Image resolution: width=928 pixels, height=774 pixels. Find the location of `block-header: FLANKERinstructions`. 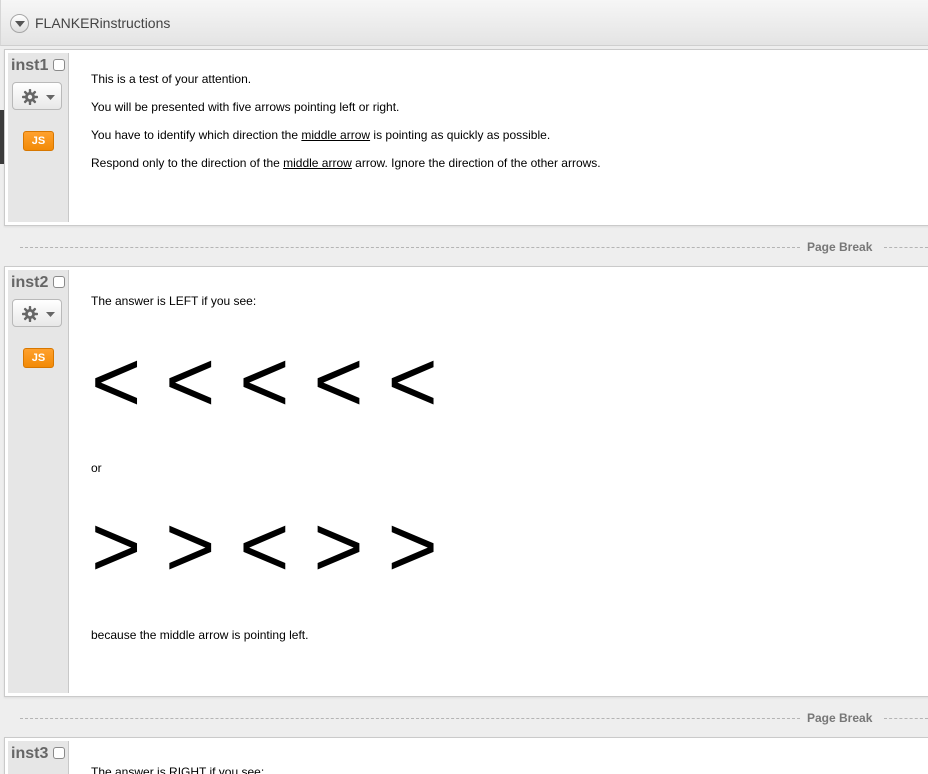

block-header: FLANKERinstructions is located at coordinates (464, 23).